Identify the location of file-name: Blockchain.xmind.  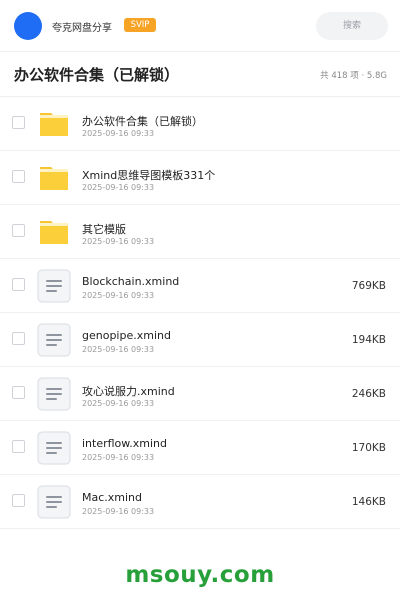
(131, 281).